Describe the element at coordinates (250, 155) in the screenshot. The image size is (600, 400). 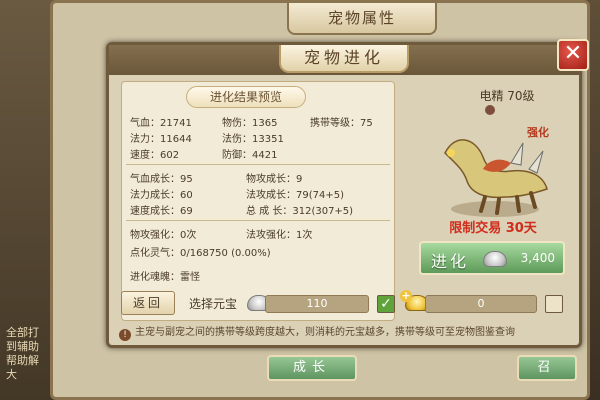
I see `stat-defense: 防御：4421` at that location.